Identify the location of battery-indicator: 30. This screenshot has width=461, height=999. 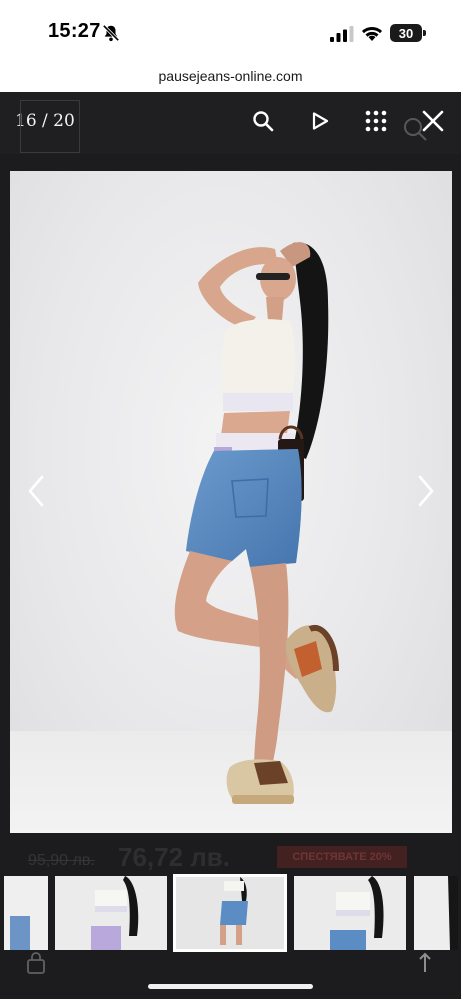
(406, 33).